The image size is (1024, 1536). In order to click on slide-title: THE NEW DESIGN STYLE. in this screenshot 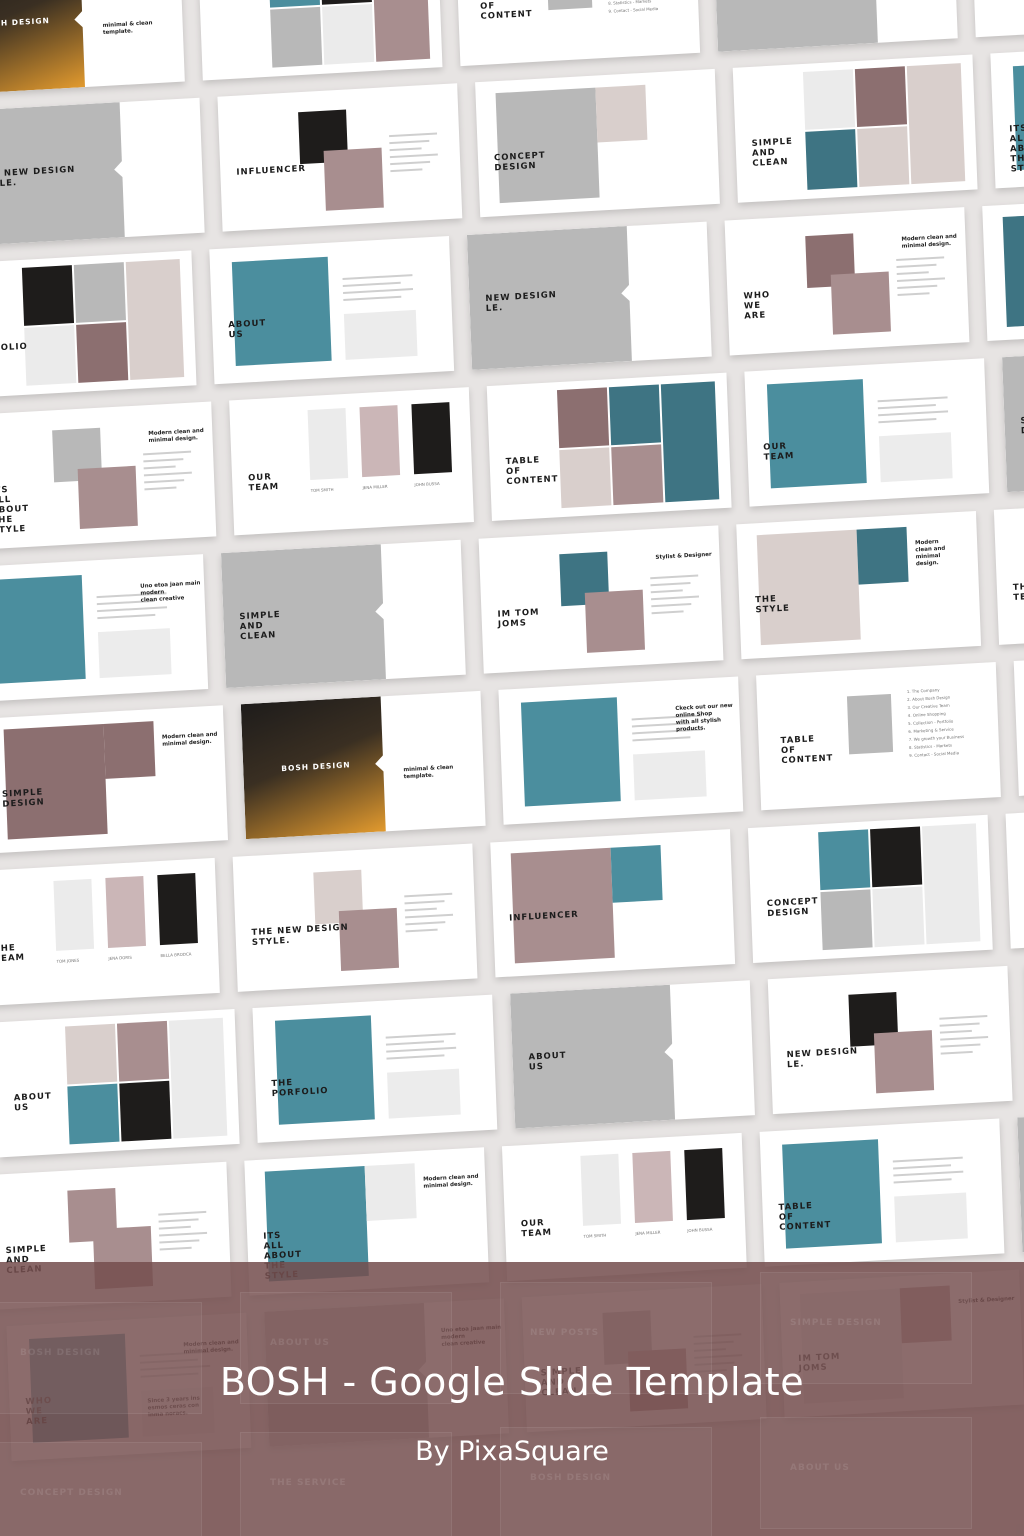, I will do `click(300, 935)`.